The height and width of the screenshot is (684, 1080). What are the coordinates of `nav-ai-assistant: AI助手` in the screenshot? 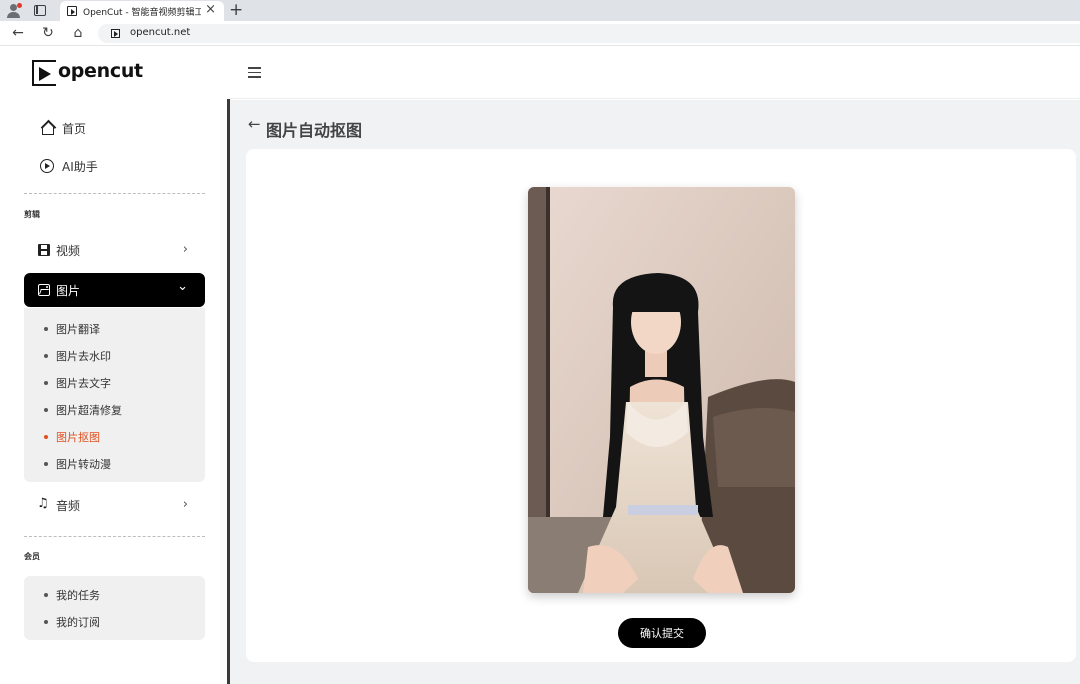 It's located at (69, 166).